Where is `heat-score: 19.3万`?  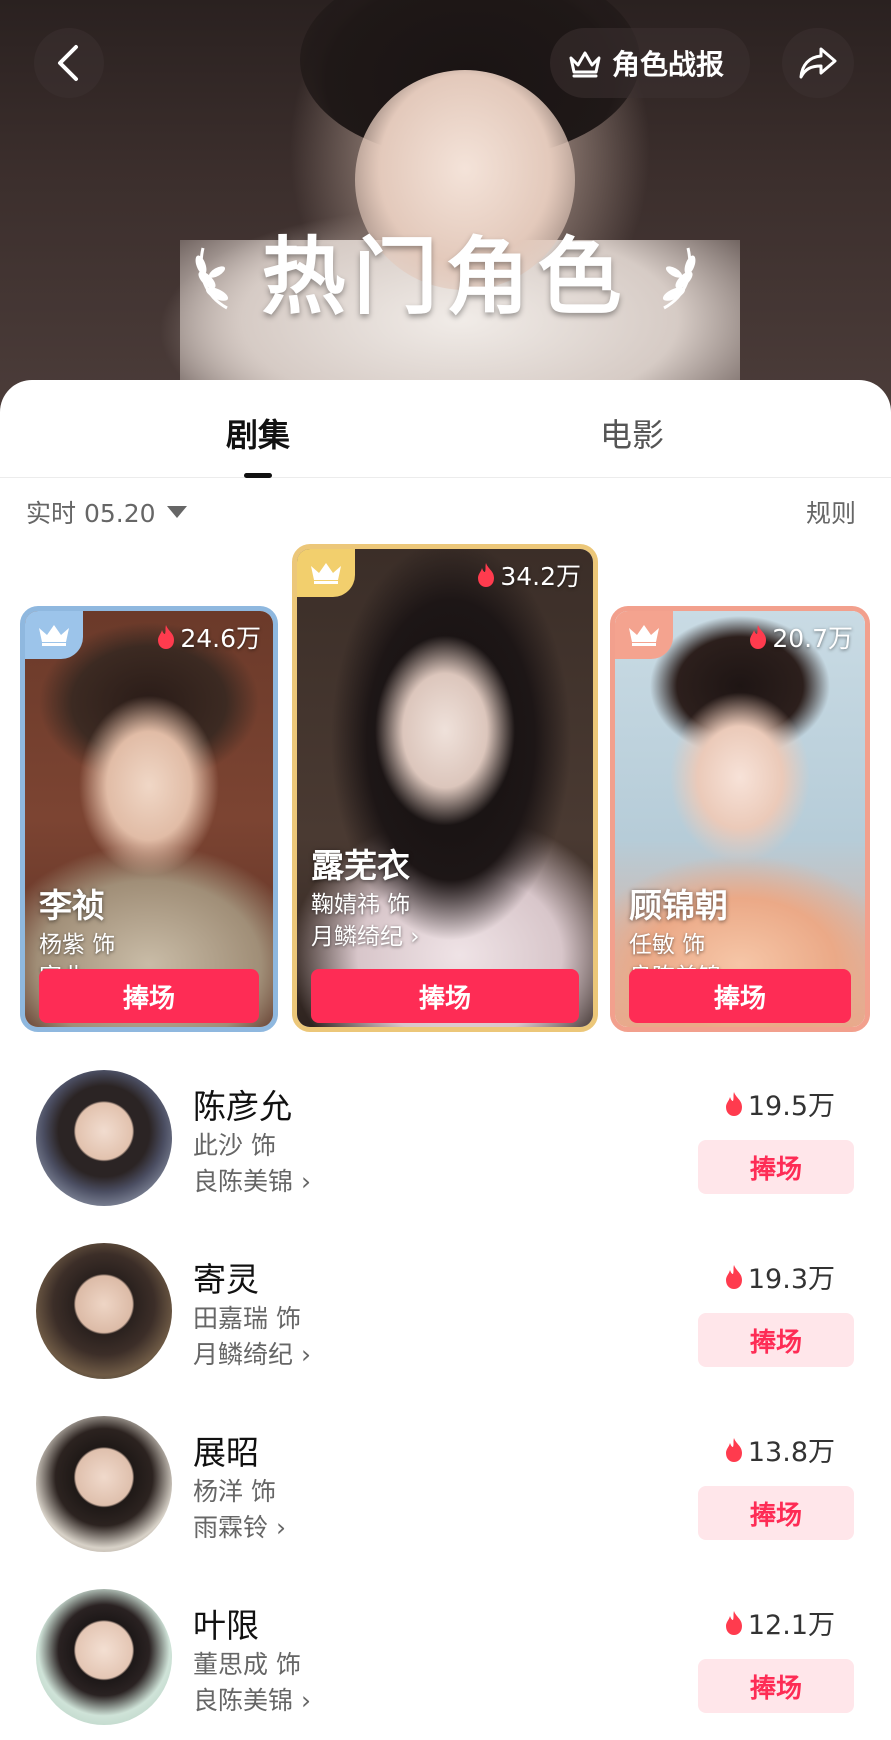 heat-score: 19.3万 is located at coordinates (779, 1276).